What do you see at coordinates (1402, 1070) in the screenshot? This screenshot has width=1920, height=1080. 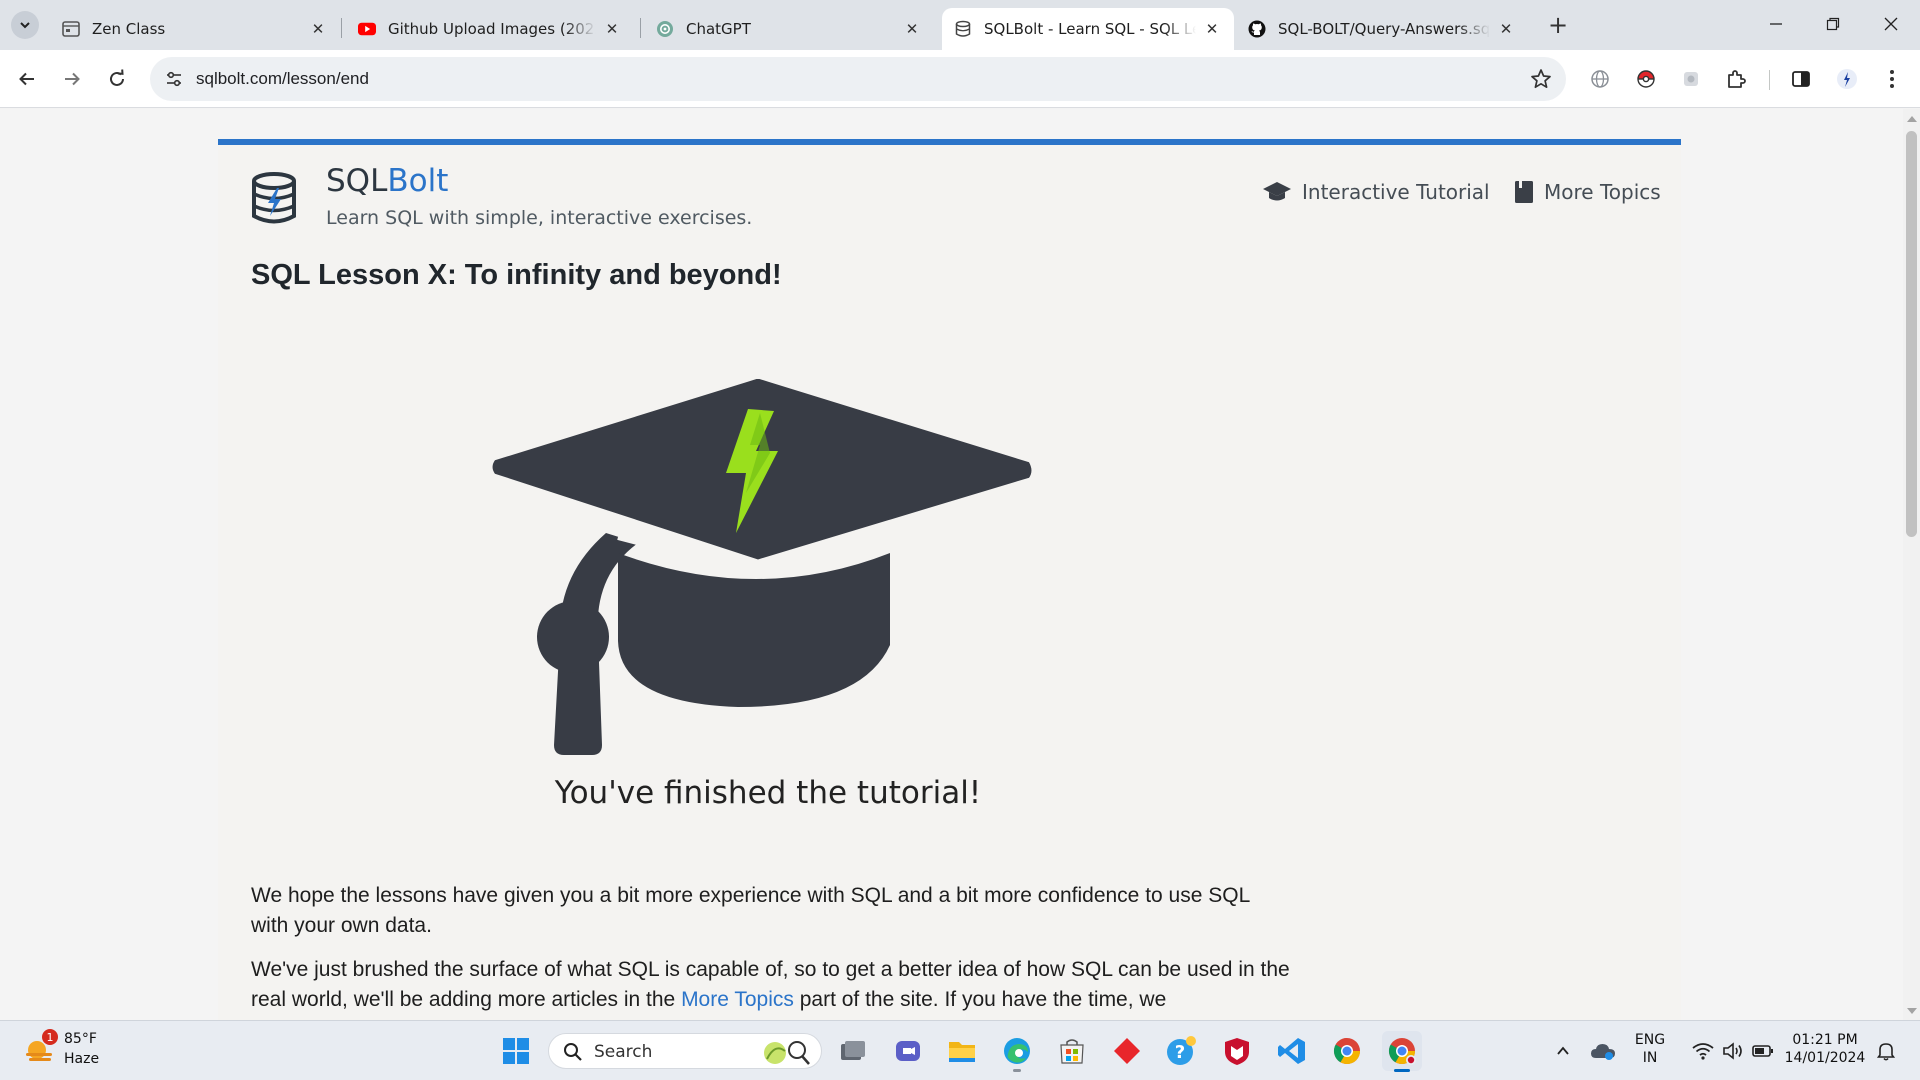 I see `active-indicator` at bounding box center [1402, 1070].